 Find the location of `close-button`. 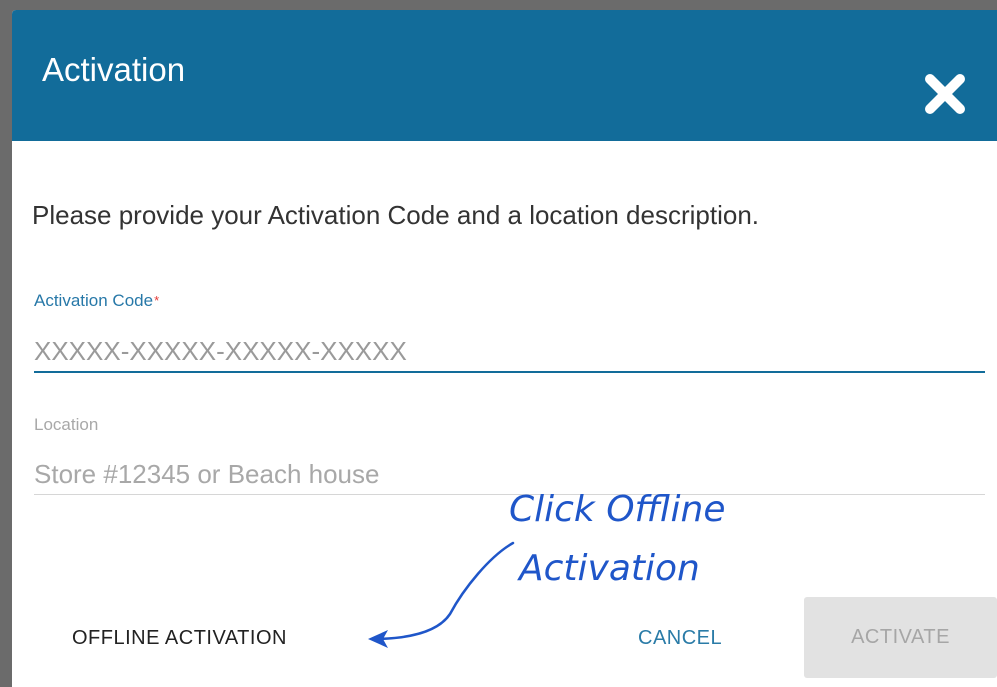

close-button is located at coordinates (945, 94).